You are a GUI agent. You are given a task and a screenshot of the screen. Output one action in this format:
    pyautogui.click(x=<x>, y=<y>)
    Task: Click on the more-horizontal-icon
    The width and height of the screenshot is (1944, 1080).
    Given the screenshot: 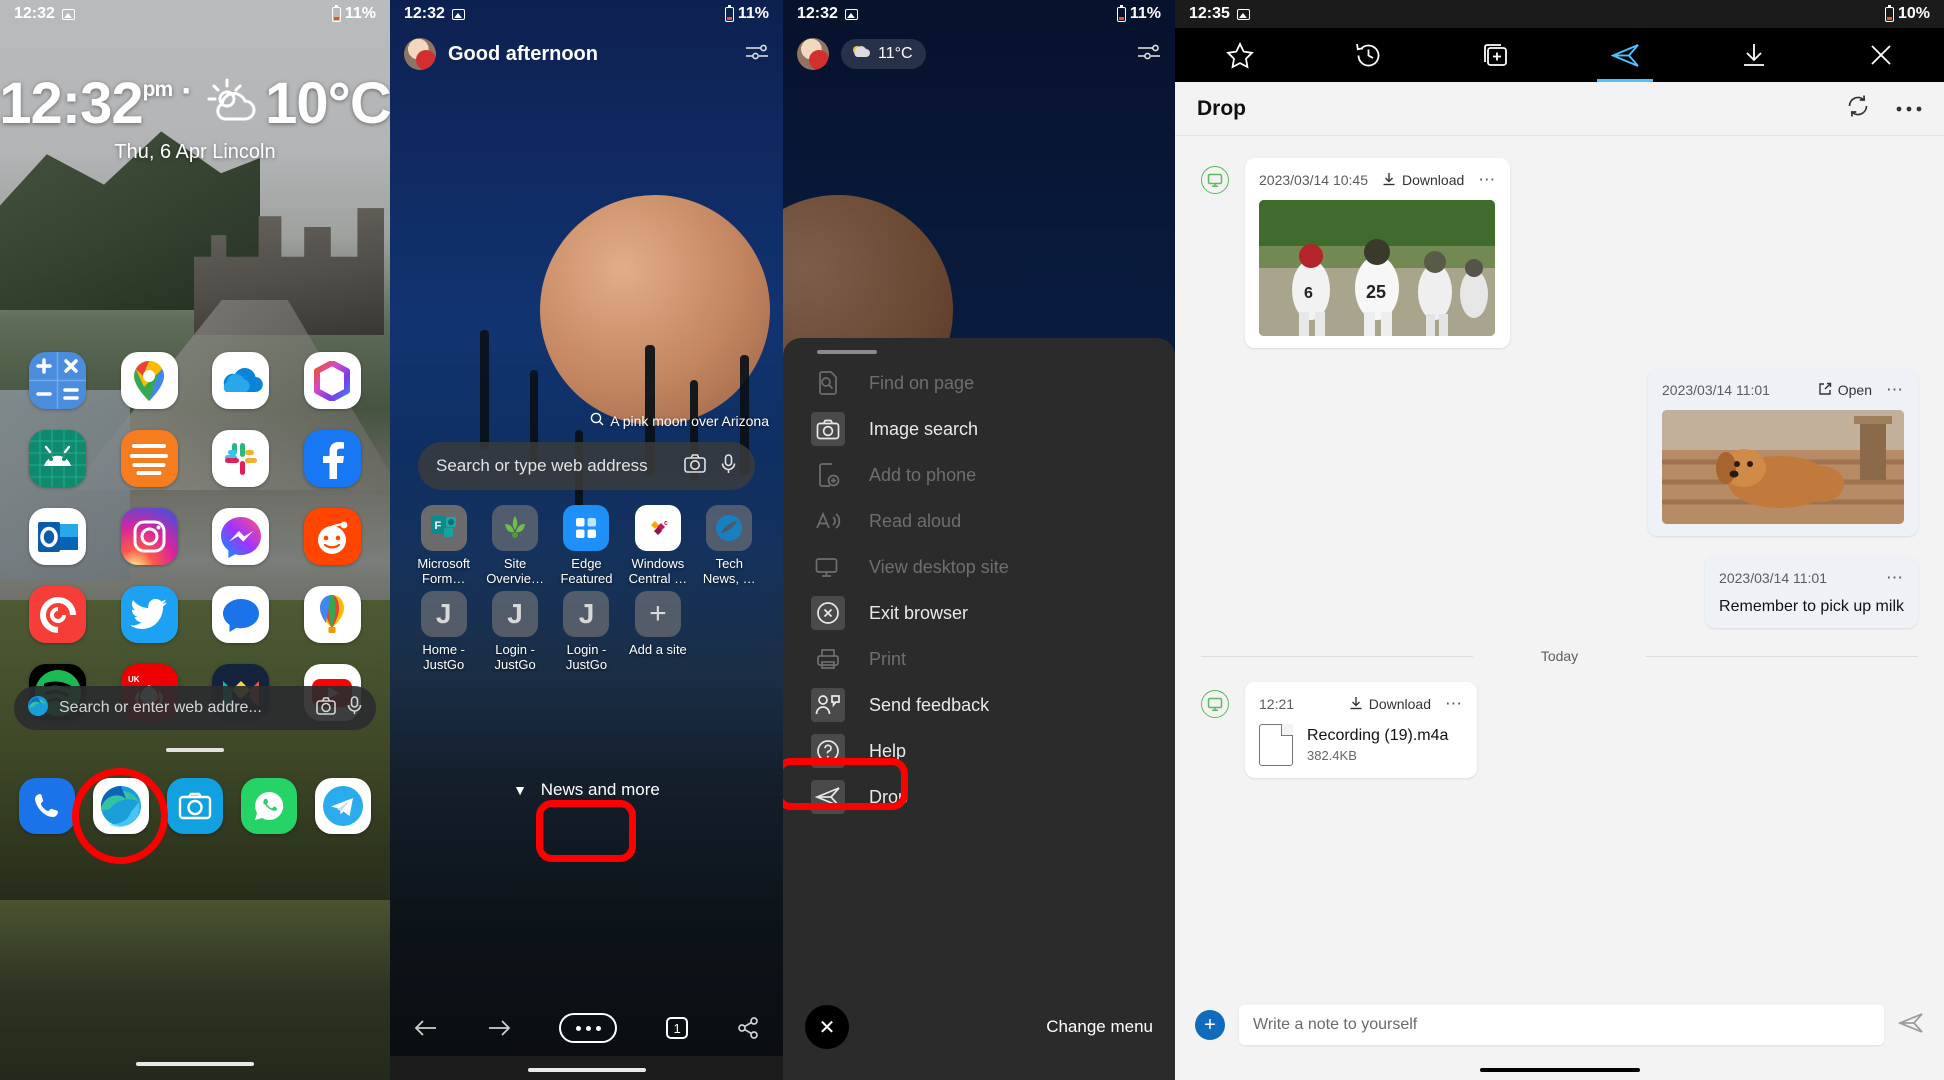 What is the action you would take?
    pyautogui.click(x=1909, y=109)
    